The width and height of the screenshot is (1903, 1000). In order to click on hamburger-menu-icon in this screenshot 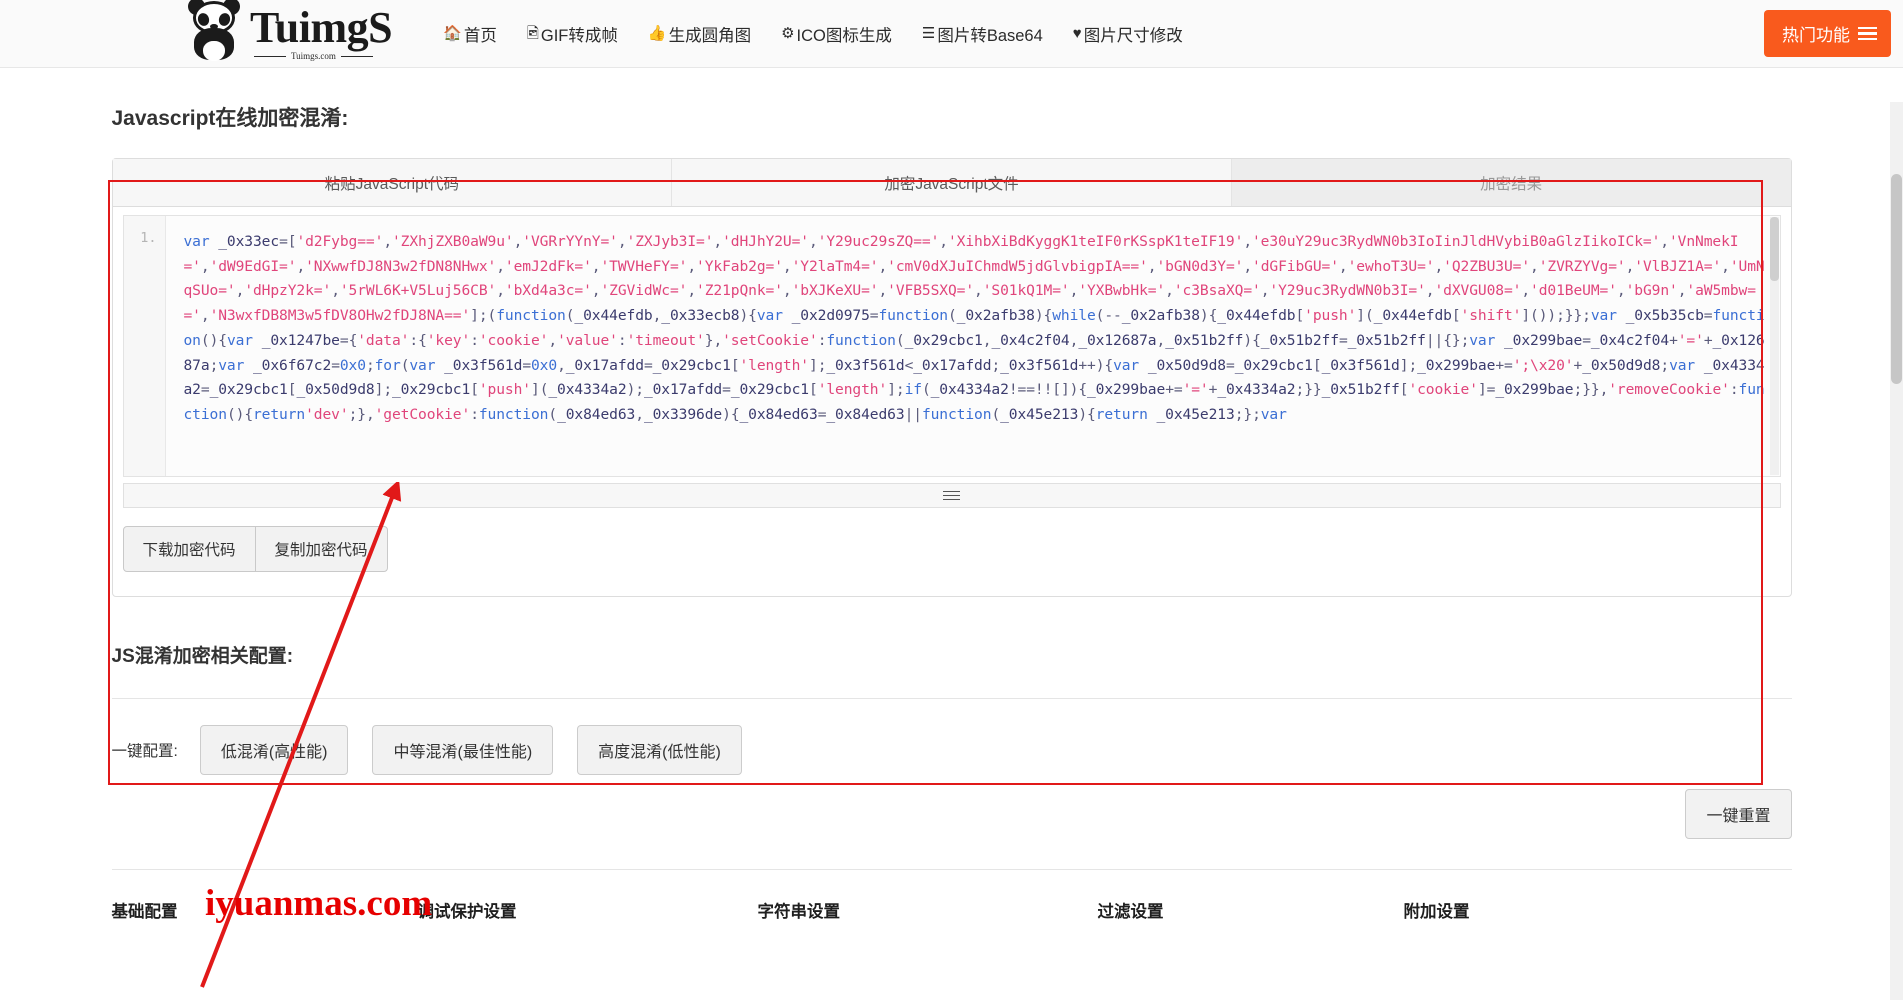, I will do `click(1867, 33)`.